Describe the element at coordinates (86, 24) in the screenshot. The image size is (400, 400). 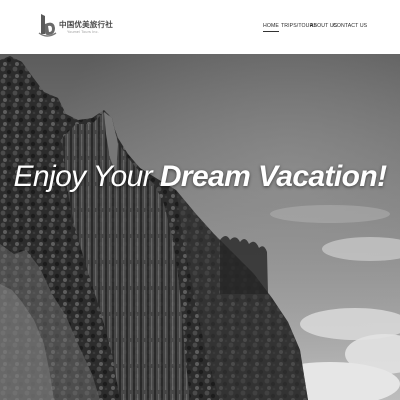
I see `logo-name: 中国优美旅行社` at that location.